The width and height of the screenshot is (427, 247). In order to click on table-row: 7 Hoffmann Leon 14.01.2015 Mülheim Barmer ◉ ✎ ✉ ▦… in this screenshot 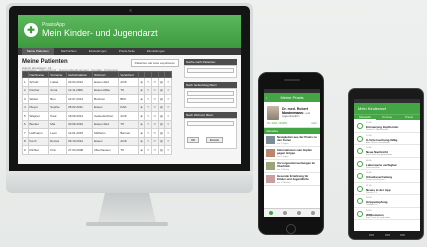, I will do `click(97, 133)`.